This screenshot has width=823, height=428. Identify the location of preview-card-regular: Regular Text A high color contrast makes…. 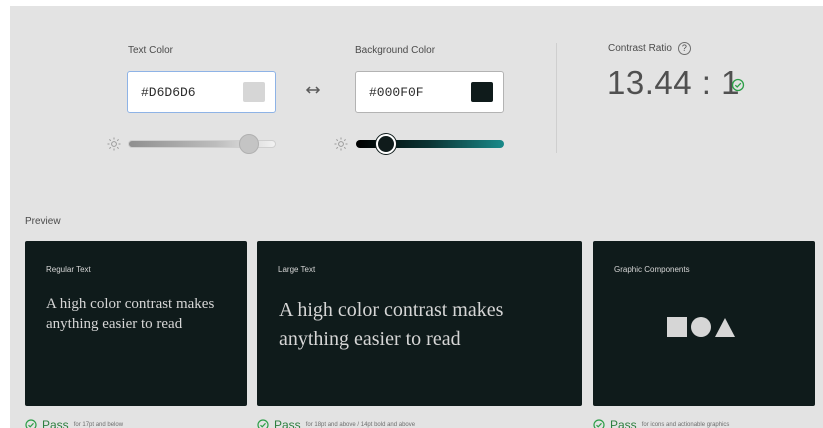
(136, 323).